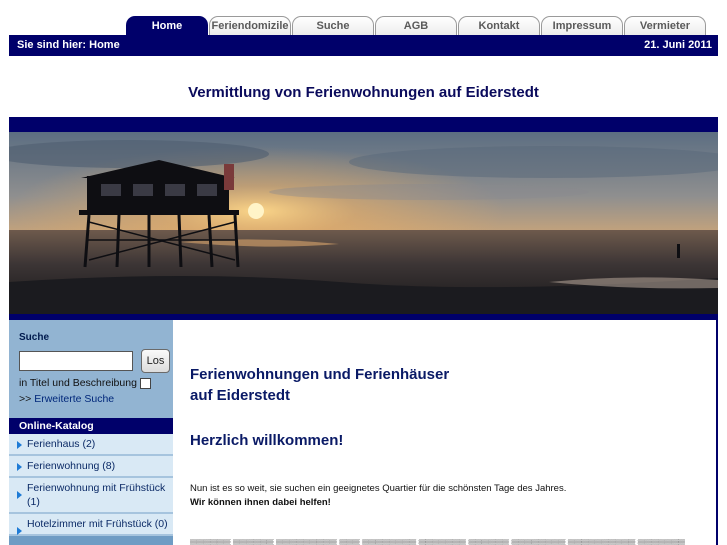 The height and width of the screenshot is (545, 727). I want to click on page-heading-line2: auf Eiderstedt, so click(240, 395).